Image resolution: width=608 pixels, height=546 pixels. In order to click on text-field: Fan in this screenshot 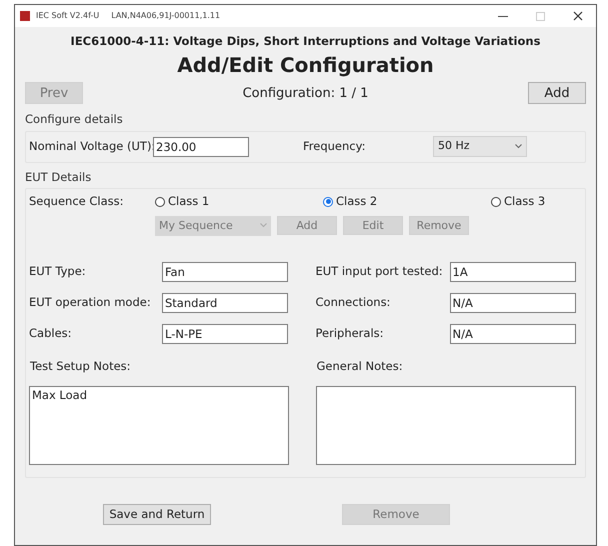, I will do `click(225, 272)`.